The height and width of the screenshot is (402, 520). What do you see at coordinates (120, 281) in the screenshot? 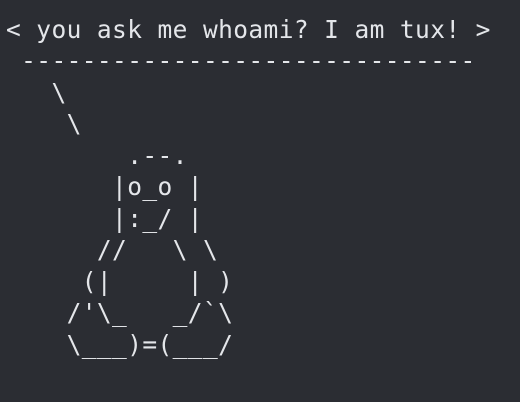
I see `tux-ascii-body-middle: (| | )` at bounding box center [120, 281].